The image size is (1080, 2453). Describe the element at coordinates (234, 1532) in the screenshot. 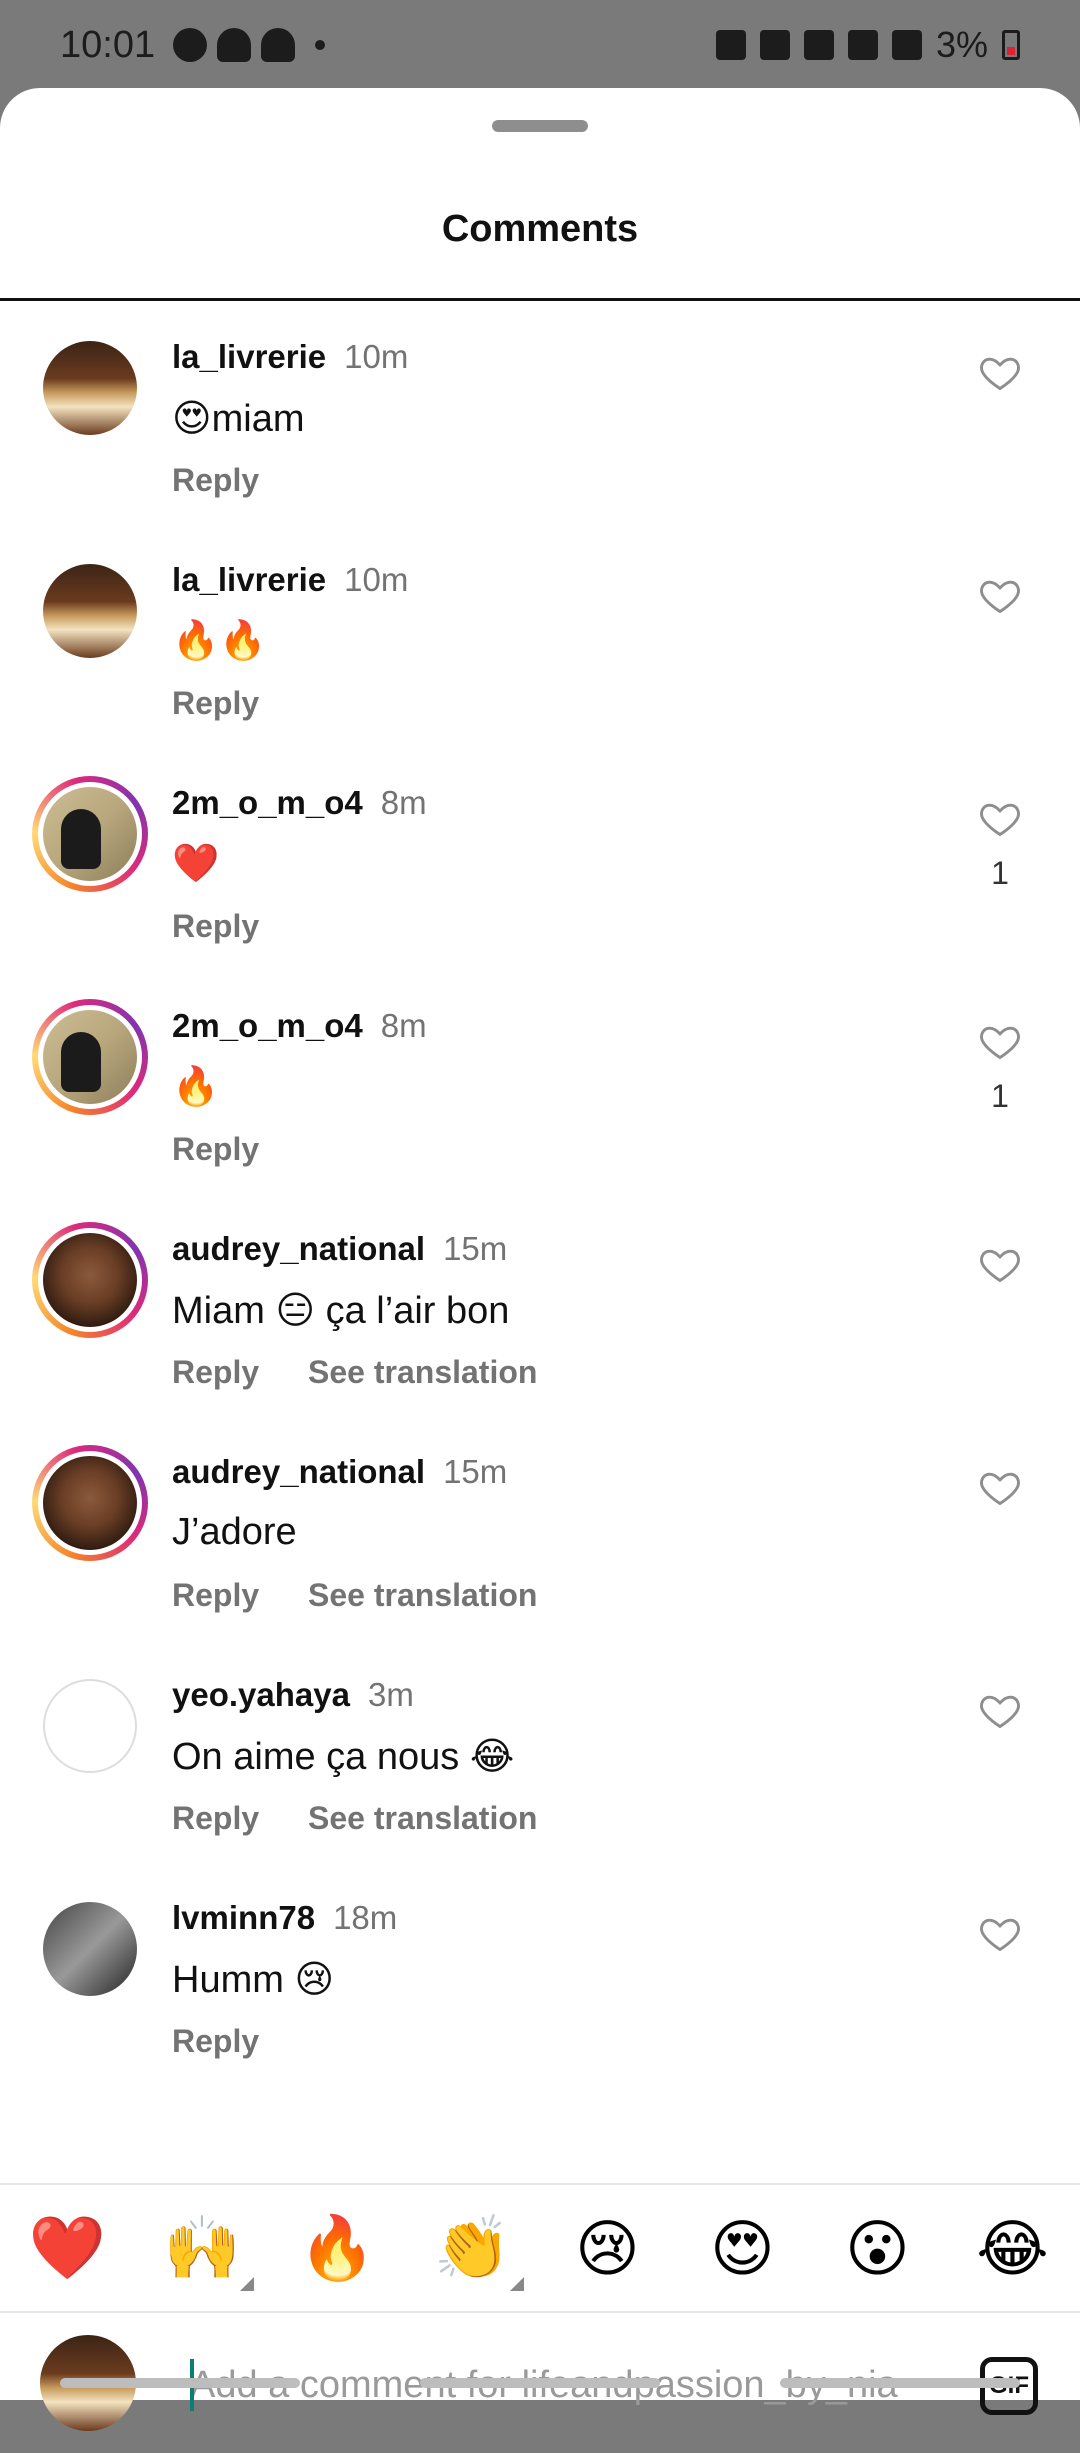

I see `comment-text: J’adore` at that location.